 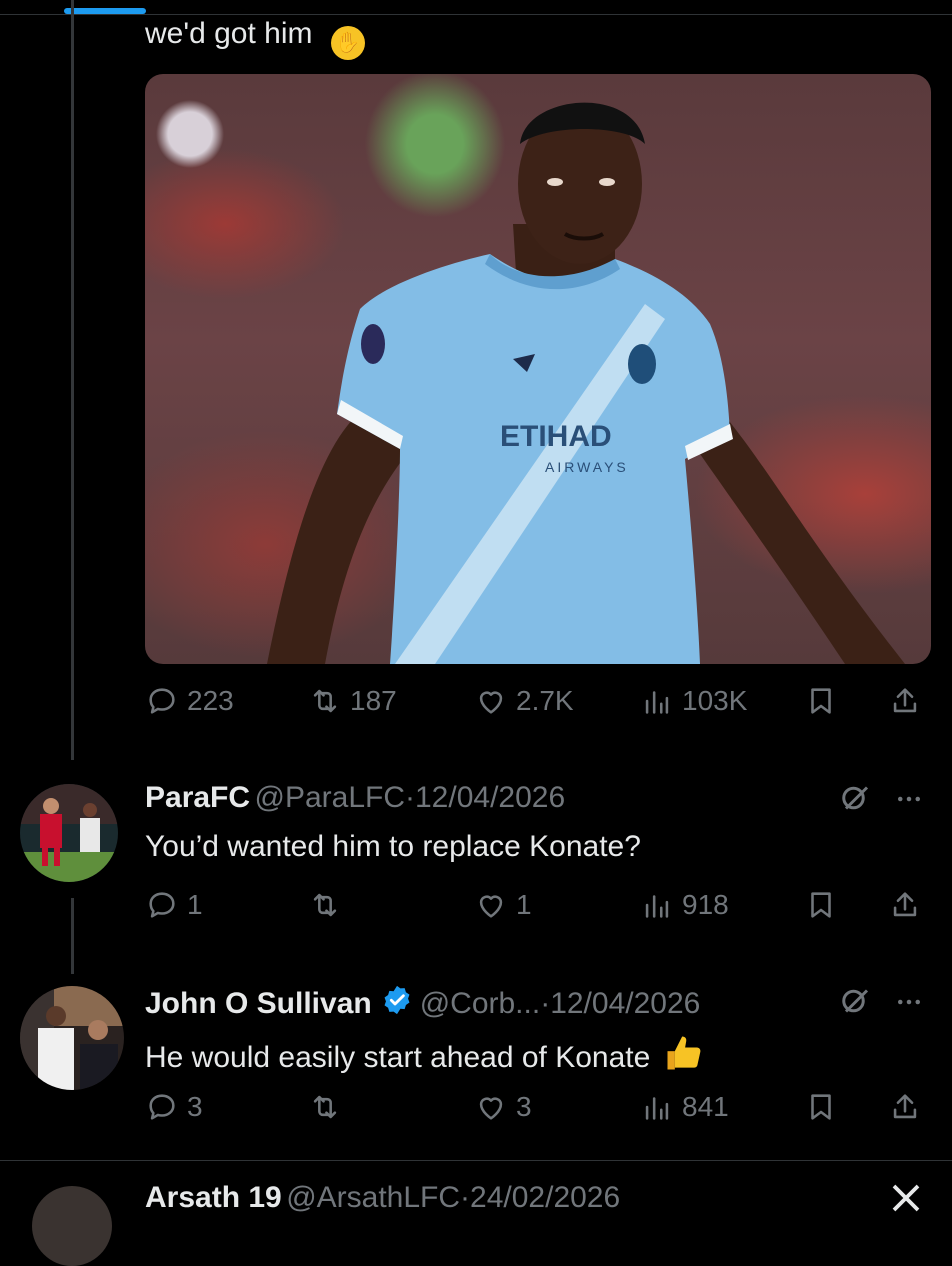 I want to click on like-count: 2.7K, so click(x=545, y=700).